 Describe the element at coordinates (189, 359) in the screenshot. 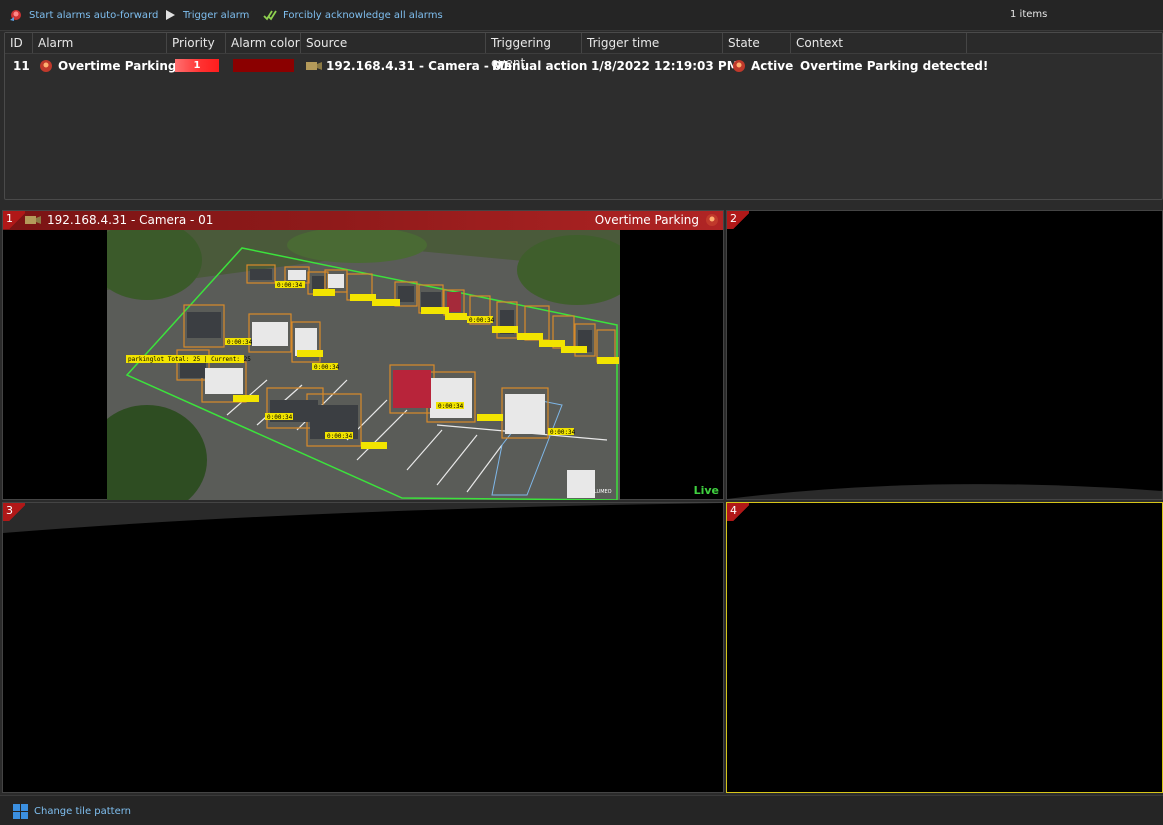

I see `parking-count-overlay: parkinglot Total: 25 | Current: 25` at that location.